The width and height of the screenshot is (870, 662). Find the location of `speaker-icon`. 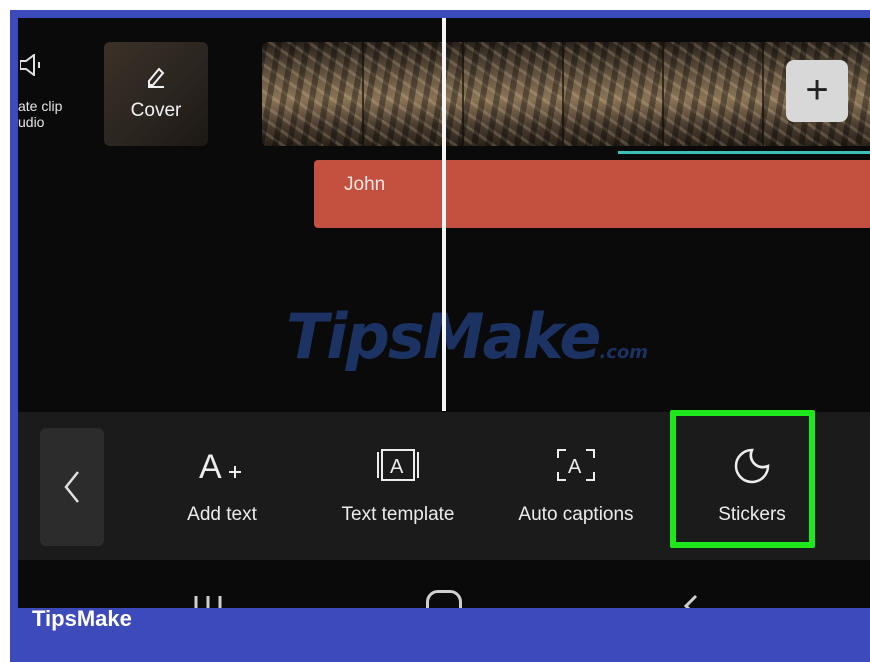

speaker-icon is located at coordinates (30, 65).